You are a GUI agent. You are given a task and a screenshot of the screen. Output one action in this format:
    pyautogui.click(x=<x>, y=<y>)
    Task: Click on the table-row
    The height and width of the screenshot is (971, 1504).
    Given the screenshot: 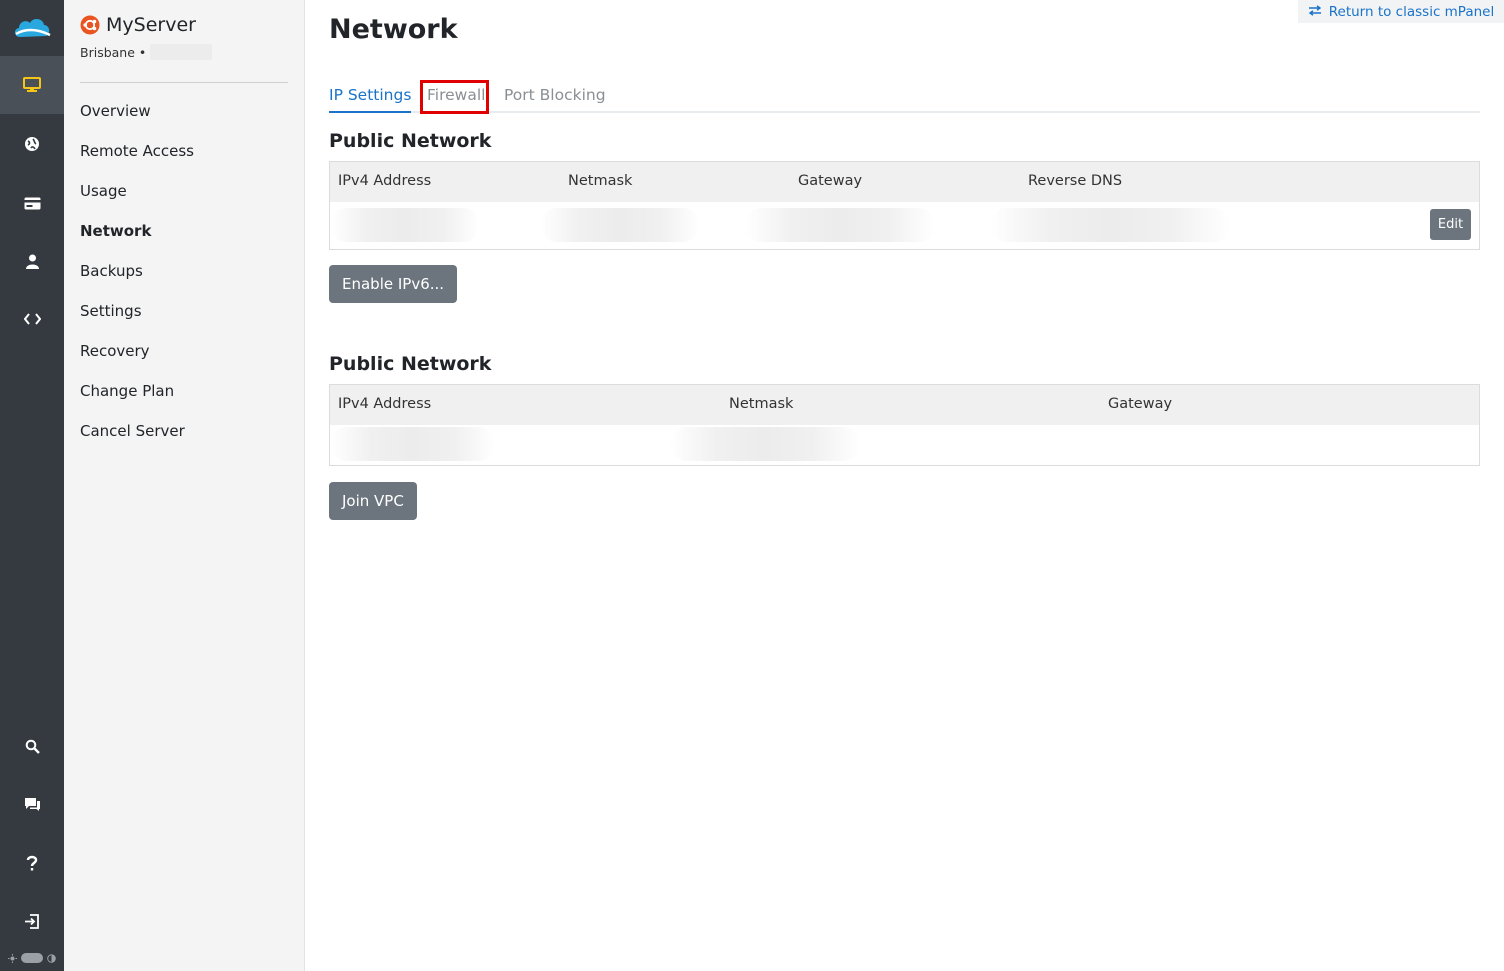 What is the action you would take?
    pyautogui.click(x=904, y=445)
    